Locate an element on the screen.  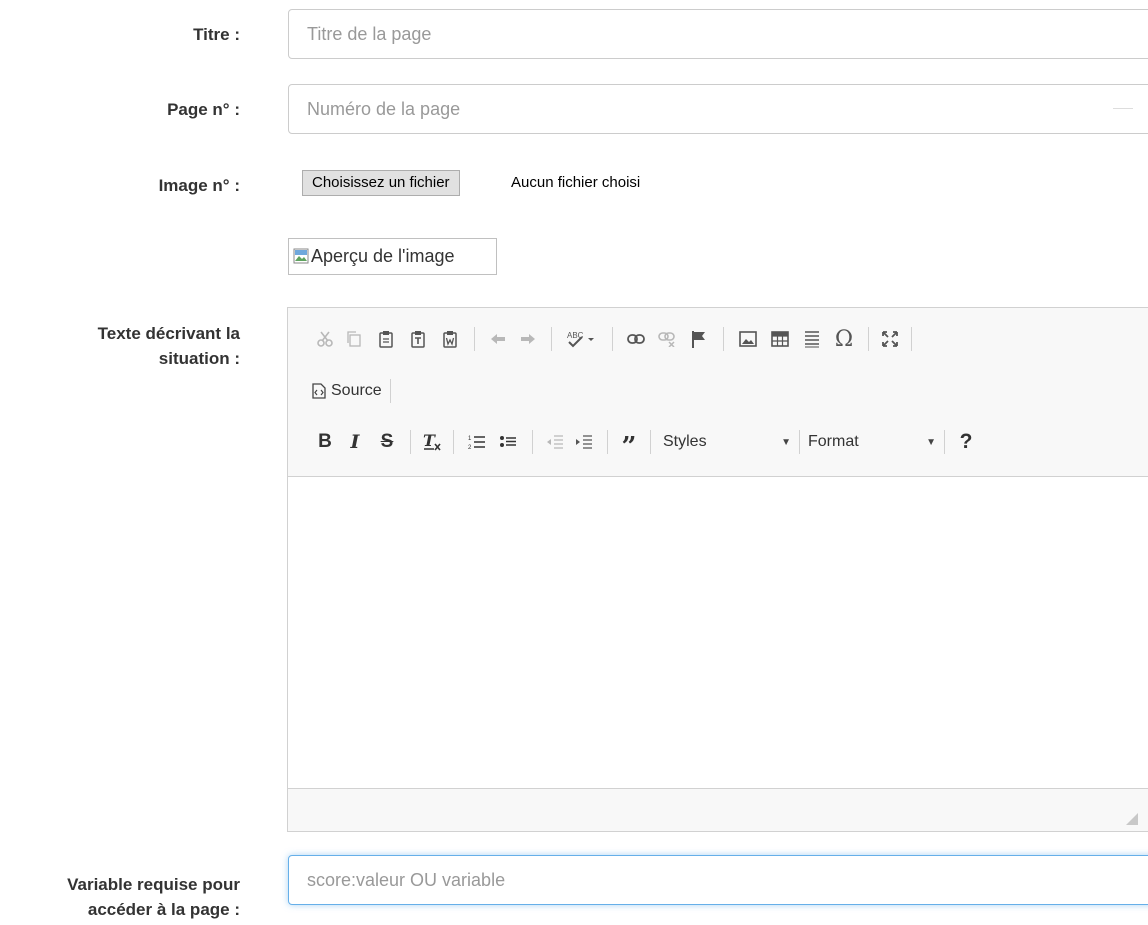
redo-icon is located at coordinates (528, 339).